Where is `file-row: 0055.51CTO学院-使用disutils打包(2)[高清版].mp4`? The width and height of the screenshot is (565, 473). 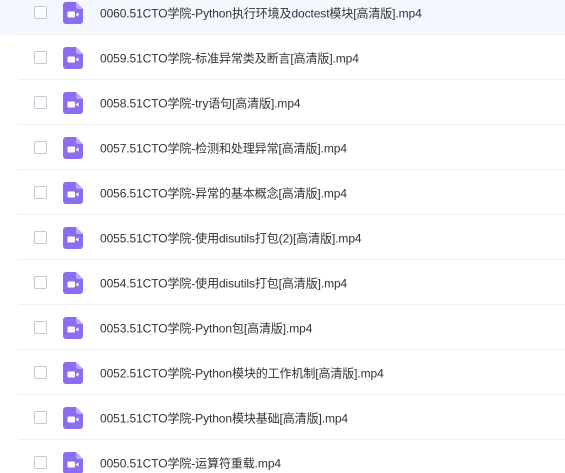
file-row: 0055.51CTO学院-使用disutils打包(2)[高清版].mp4 is located at coordinates (282, 237).